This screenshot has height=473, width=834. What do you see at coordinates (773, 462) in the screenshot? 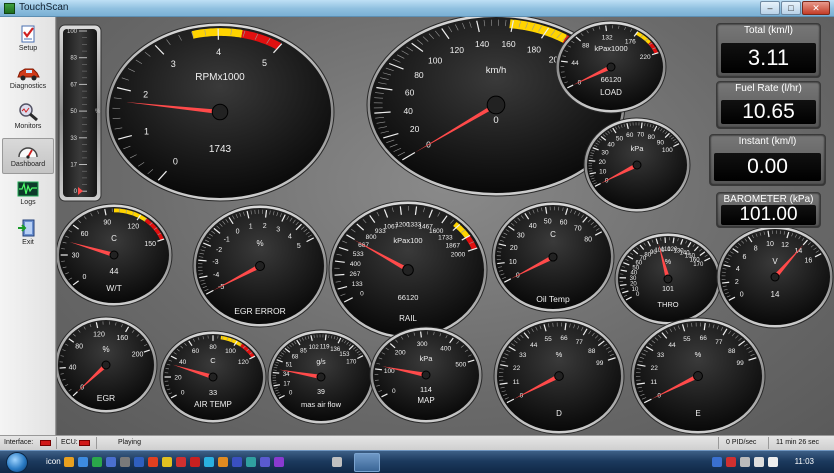
I see `volume-icon` at bounding box center [773, 462].